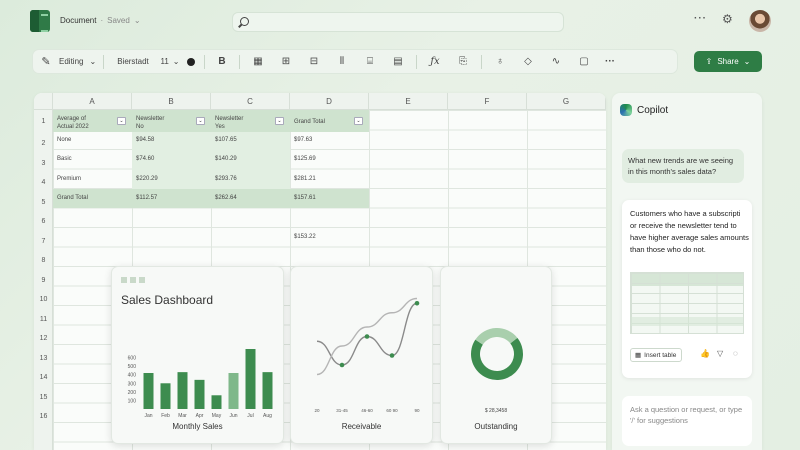 Image resolution: width=800 pixels, height=450 pixels. I want to click on align-icon: ⌸, so click(370, 61).